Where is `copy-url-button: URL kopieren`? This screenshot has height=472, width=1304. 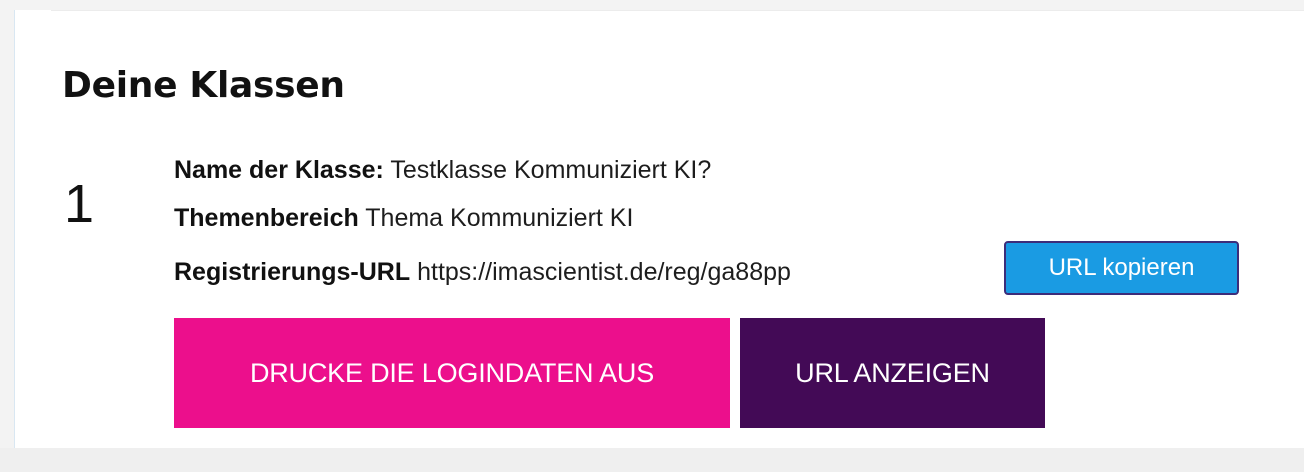
copy-url-button: URL kopieren is located at coordinates (1121, 268).